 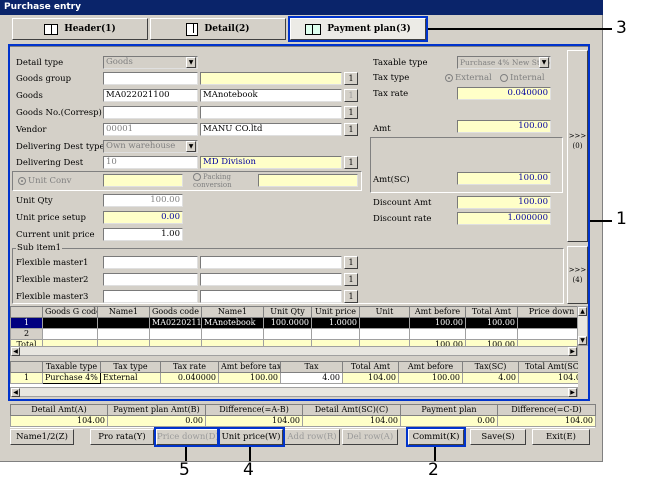 I want to click on tab-header: Header(1), so click(x=80, y=29).